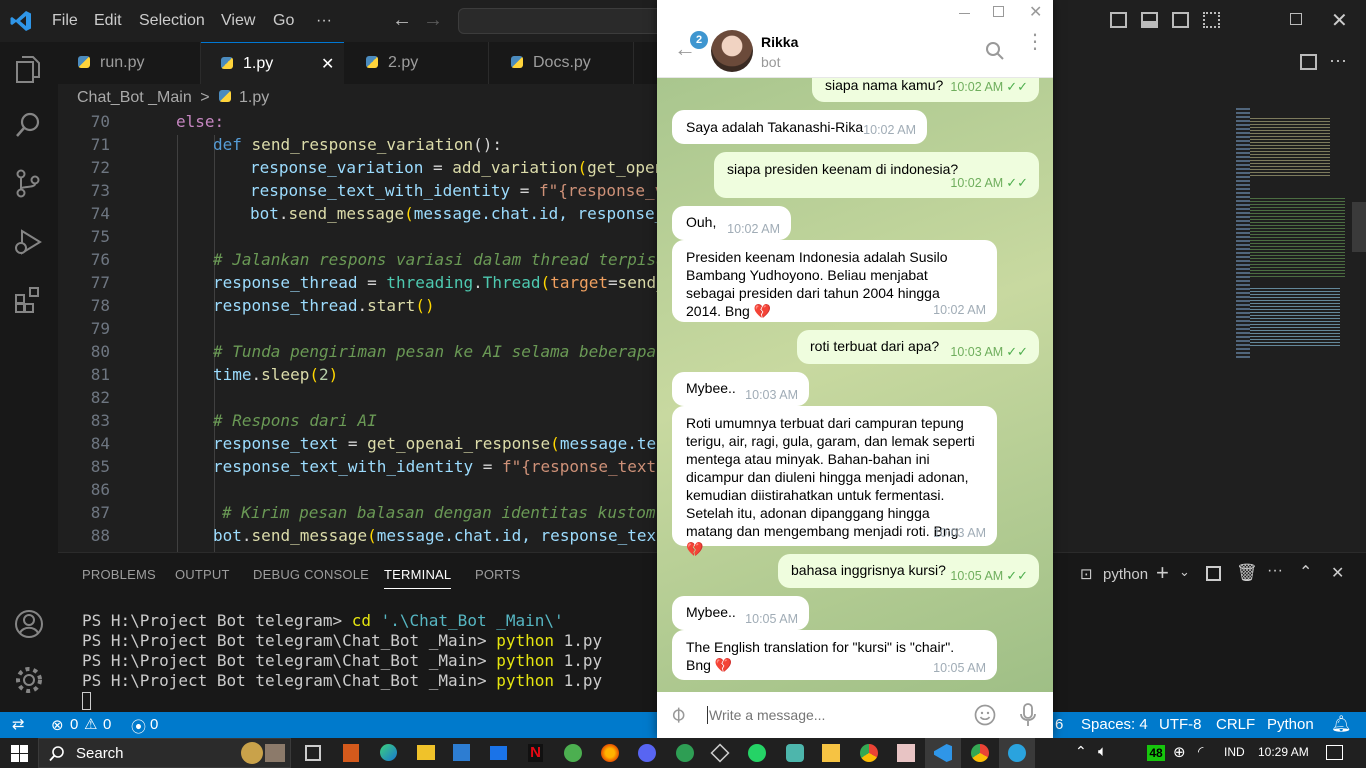 Image resolution: width=1366 pixels, height=768 pixels. Describe the element at coordinates (402, 20) in the screenshot. I see `back-arrow-icon: ←` at that location.